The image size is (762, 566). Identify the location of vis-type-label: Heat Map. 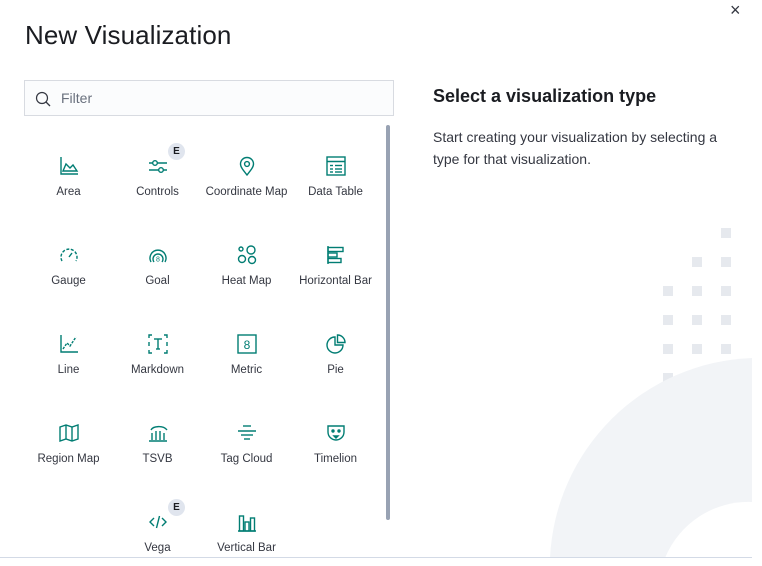
(246, 281).